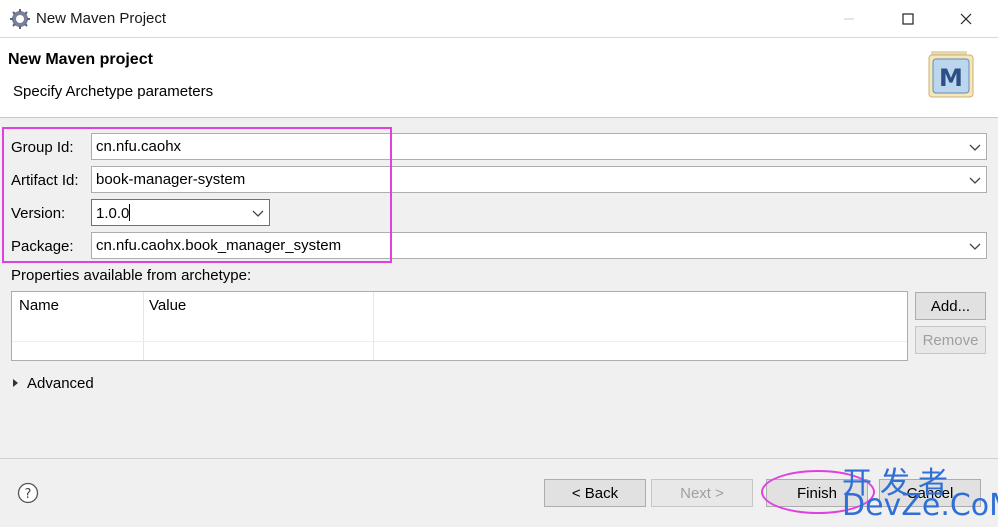 The height and width of the screenshot is (527, 998). Describe the element at coordinates (459, 326) in the screenshot. I see `properties-table: Name Value` at that location.